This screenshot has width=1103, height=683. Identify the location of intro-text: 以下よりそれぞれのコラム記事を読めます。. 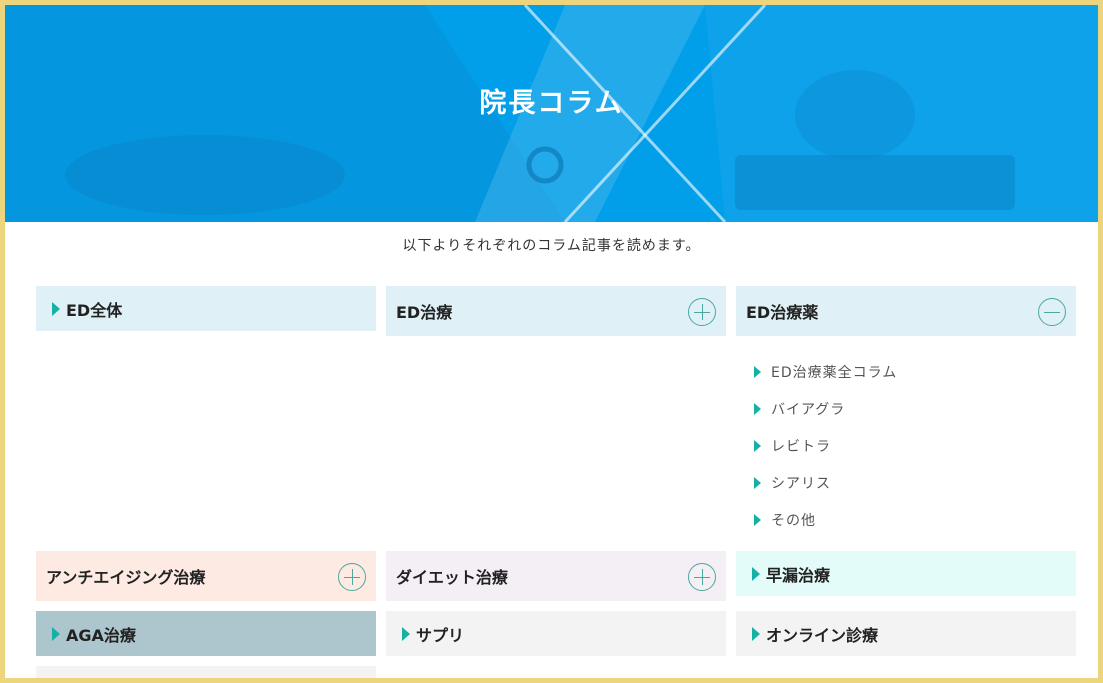
(551, 246).